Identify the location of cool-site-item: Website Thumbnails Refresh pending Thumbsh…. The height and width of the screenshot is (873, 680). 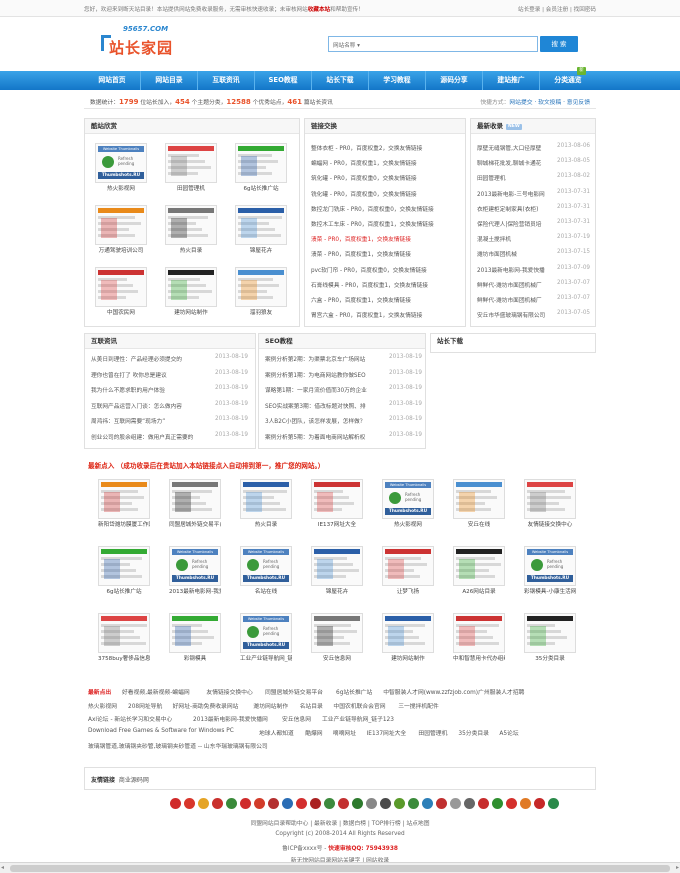
(121, 167).